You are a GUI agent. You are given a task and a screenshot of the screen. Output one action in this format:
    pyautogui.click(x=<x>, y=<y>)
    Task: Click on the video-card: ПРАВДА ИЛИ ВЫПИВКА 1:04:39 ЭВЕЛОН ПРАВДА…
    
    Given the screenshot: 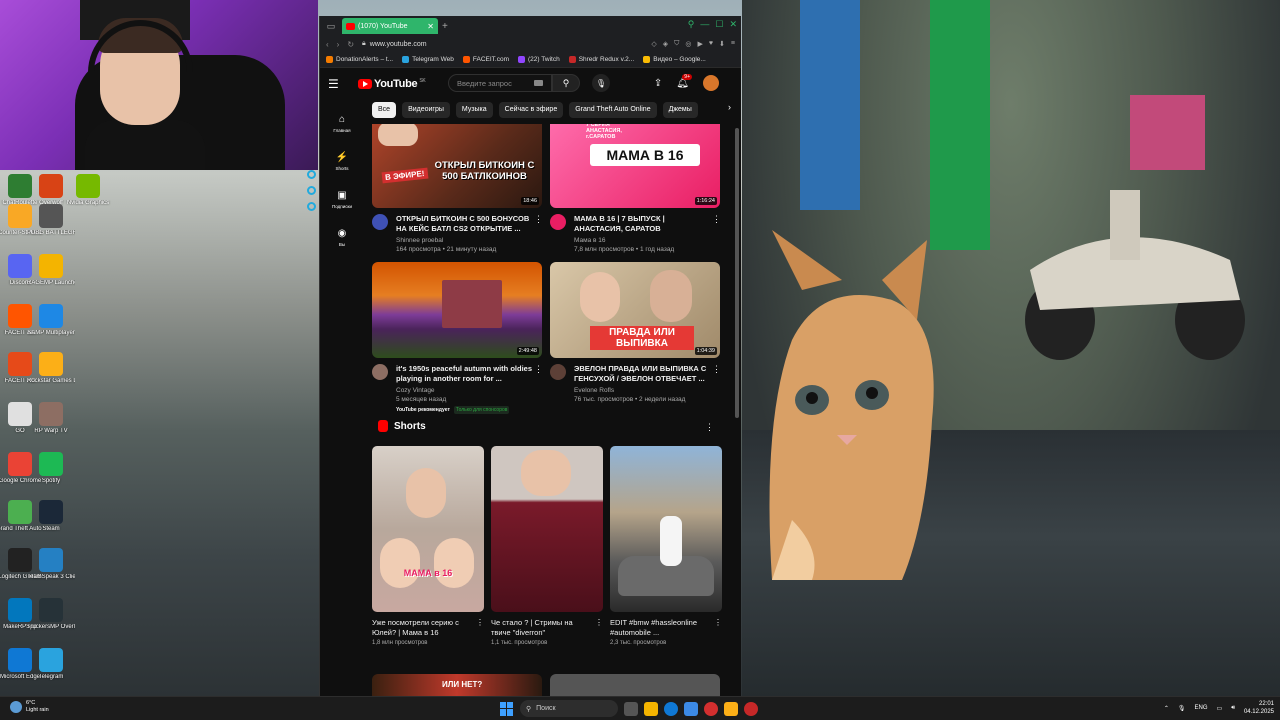 What is the action you would take?
    pyautogui.click(x=635, y=332)
    